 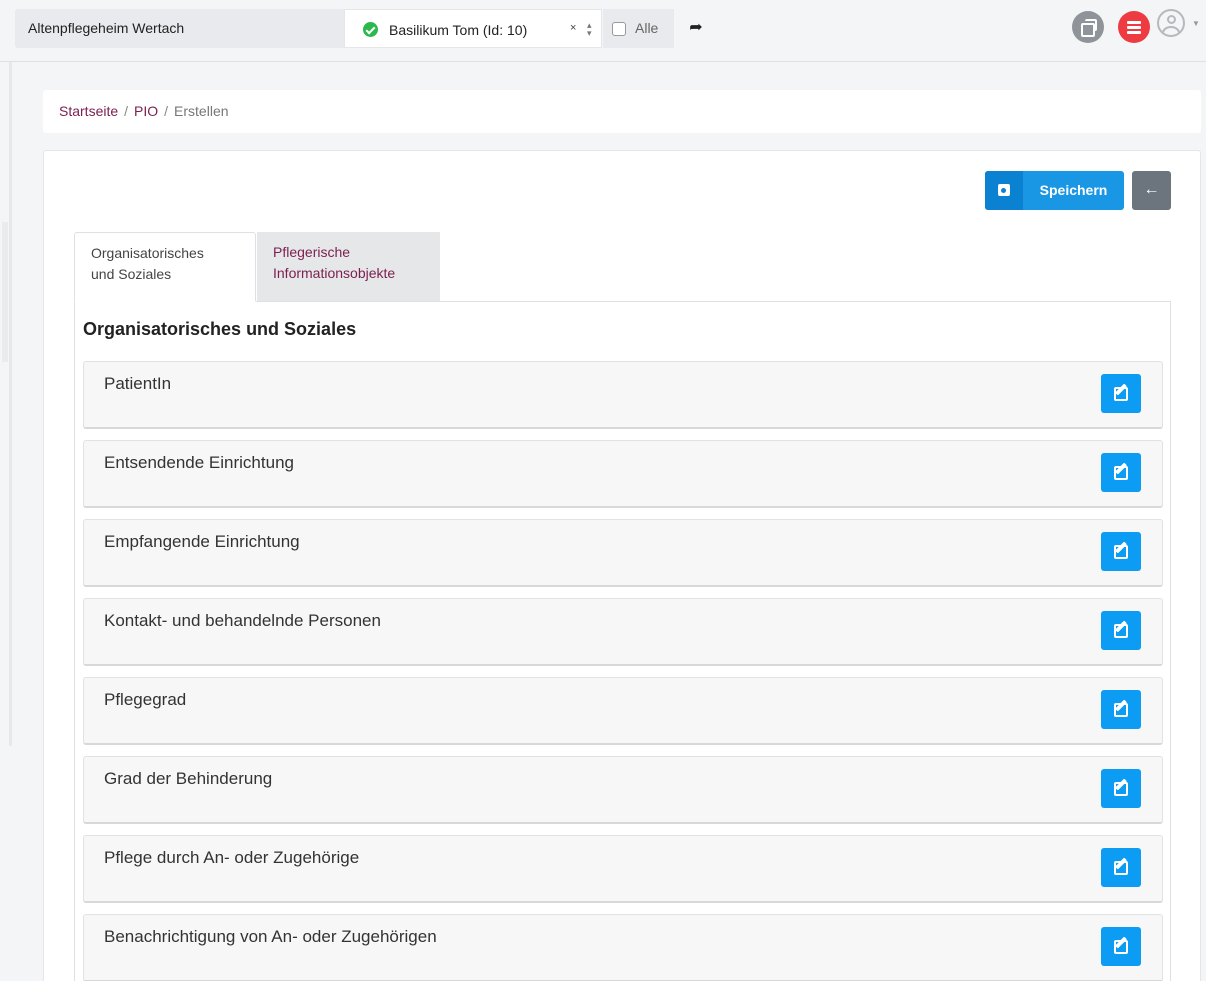 What do you see at coordinates (1134, 27) in the screenshot?
I see `list-icon` at bounding box center [1134, 27].